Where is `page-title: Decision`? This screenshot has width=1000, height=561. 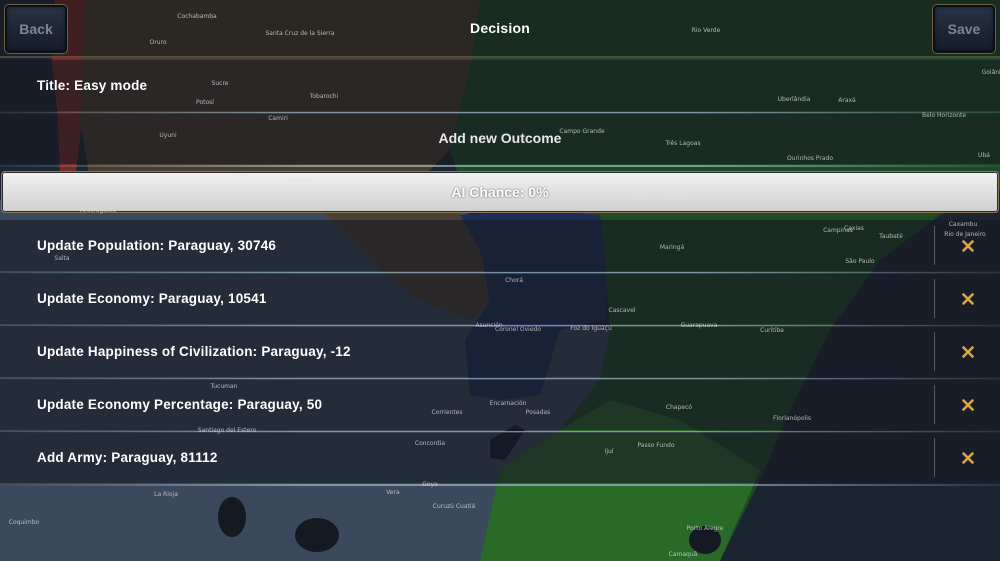
page-title: Decision is located at coordinates (500, 28).